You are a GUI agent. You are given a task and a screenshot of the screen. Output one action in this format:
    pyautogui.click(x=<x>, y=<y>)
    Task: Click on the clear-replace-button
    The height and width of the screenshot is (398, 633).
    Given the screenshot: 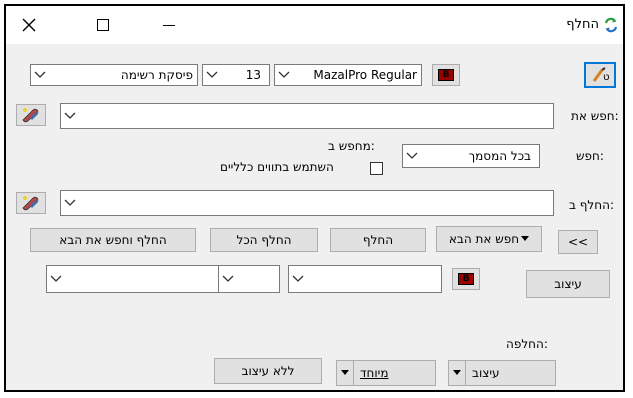 What is the action you would take?
    pyautogui.click(x=31, y=203)
    